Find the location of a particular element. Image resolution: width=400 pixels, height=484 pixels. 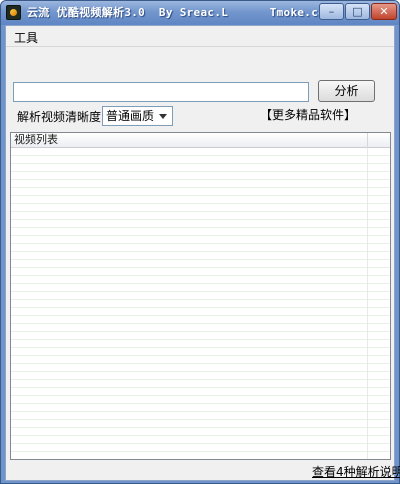

app-icon is located at coordinates (13, 12).